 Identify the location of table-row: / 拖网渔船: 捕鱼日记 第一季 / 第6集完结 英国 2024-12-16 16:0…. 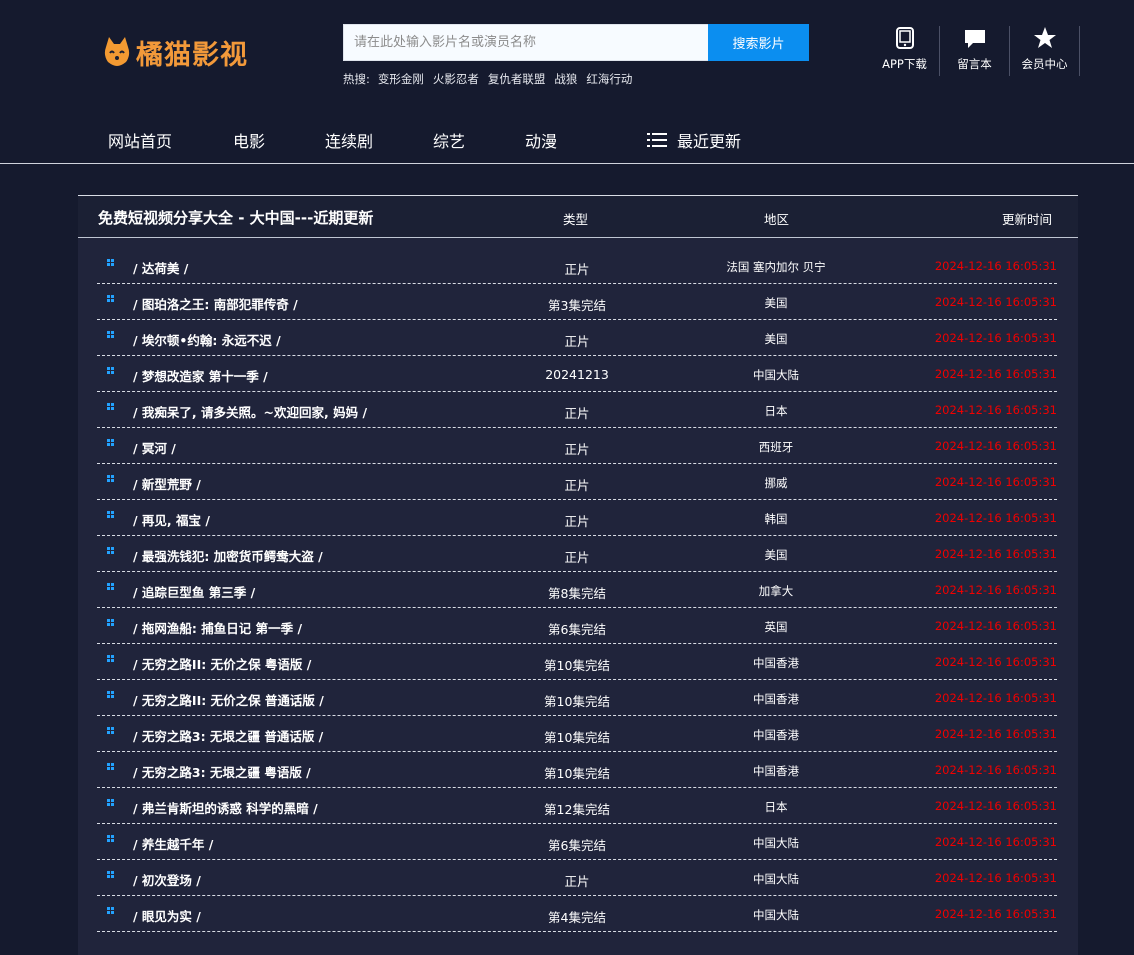
(577, 626).